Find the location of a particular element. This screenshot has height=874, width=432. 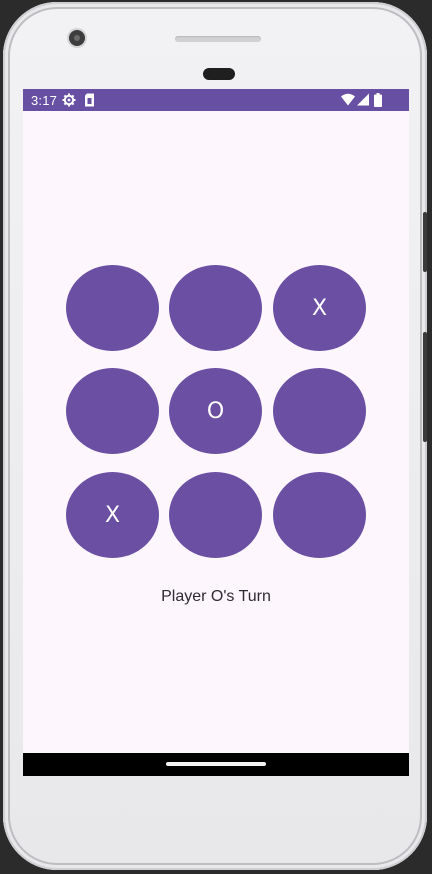

turn-status-text: Player O's Turn is located at coordinates (216, 596).